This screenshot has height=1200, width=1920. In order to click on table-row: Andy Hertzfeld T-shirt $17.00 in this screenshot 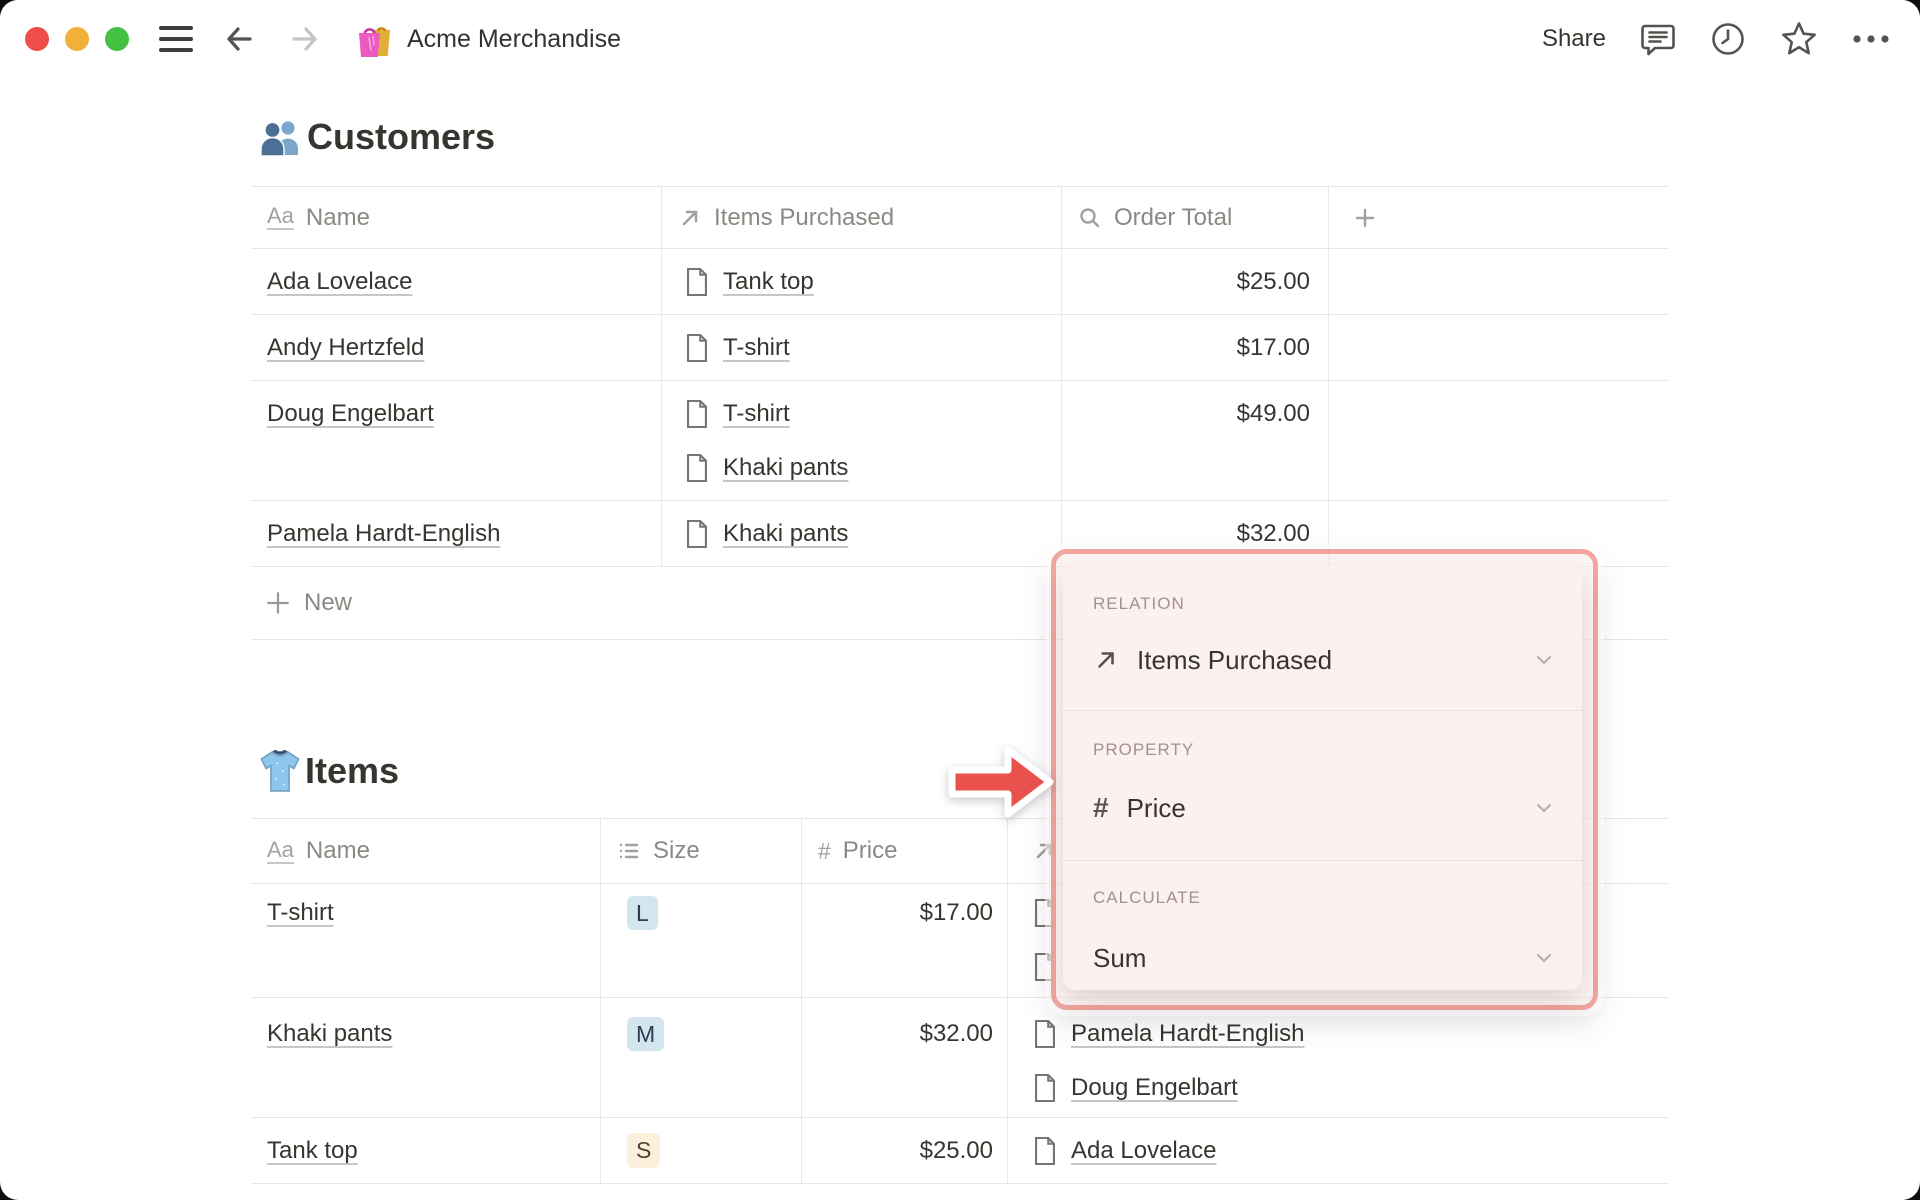, I will do `click(959, 348)`.